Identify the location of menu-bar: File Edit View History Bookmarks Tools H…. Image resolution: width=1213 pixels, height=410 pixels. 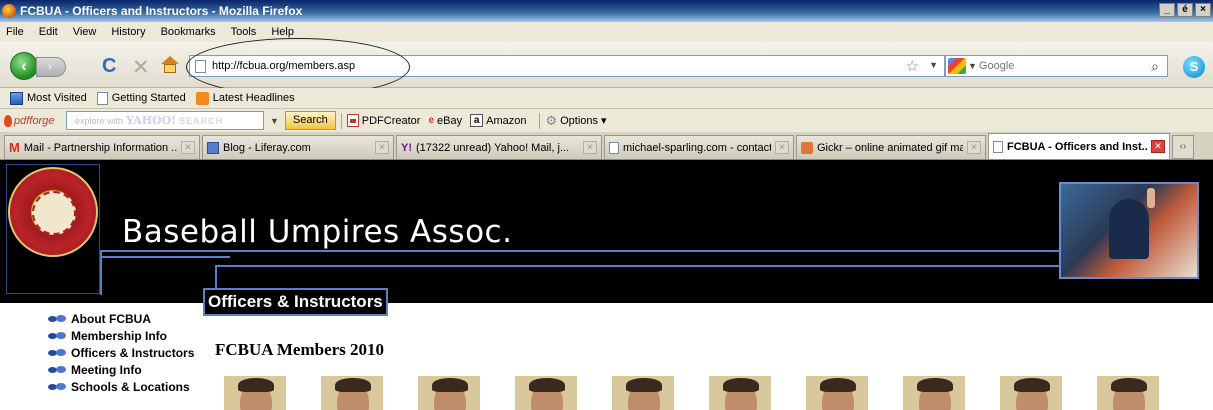
(606, 32).